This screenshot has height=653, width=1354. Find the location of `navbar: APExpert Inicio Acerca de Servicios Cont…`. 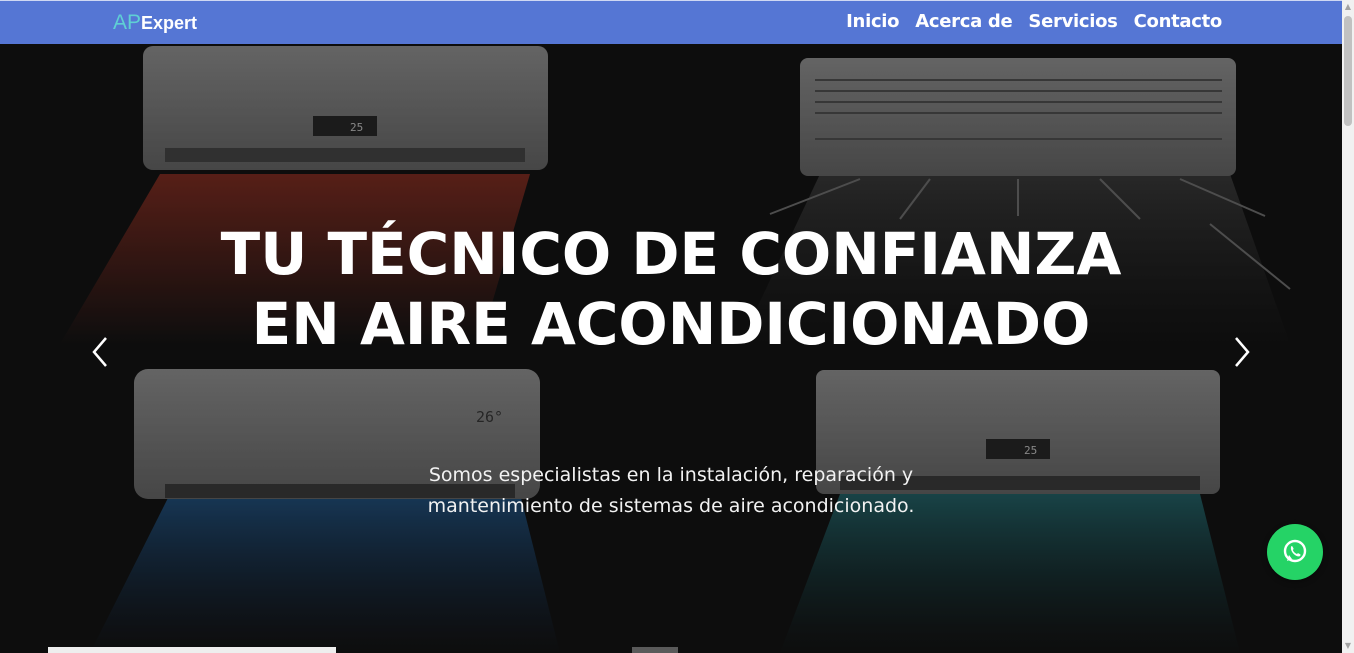

navbar: APExpert Inicio Acerca de Servicios Cont… is located at coordinates (671, 22).